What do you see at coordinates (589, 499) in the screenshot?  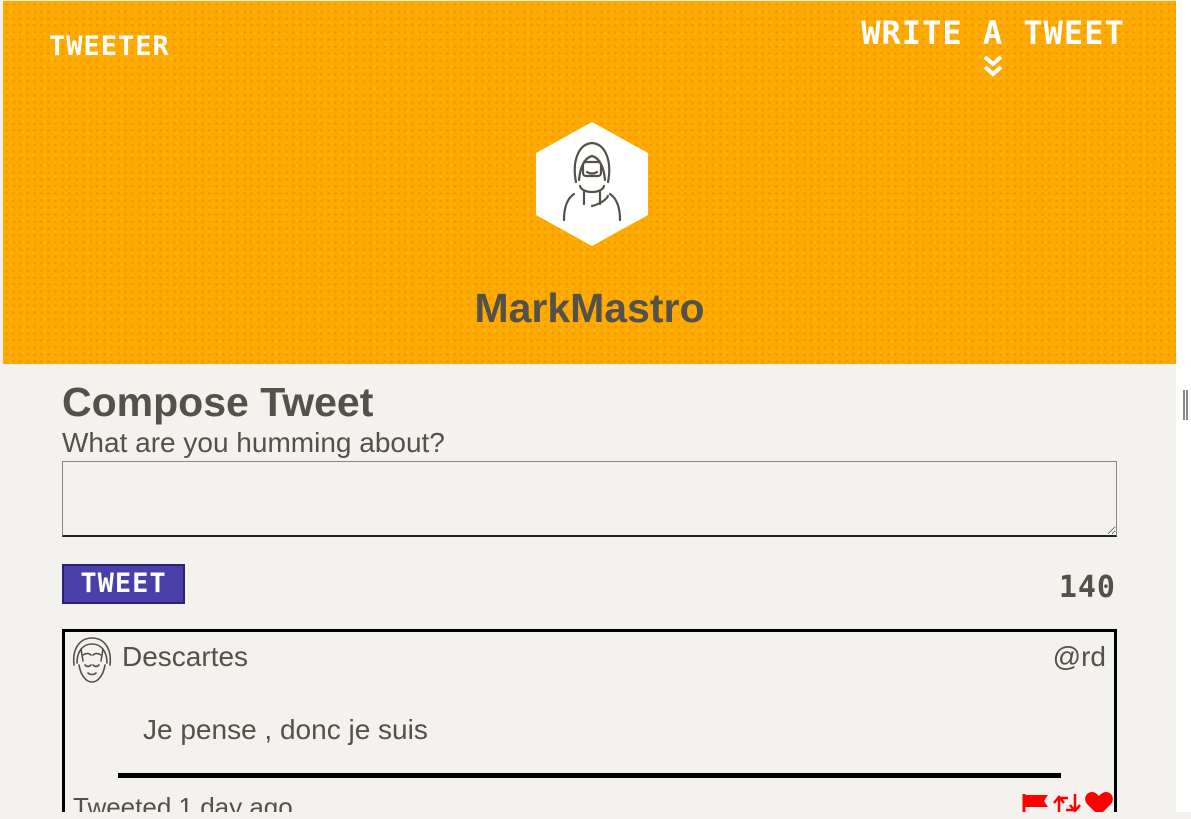 I see `tweet-textarea` at bounding box center [589, 499].